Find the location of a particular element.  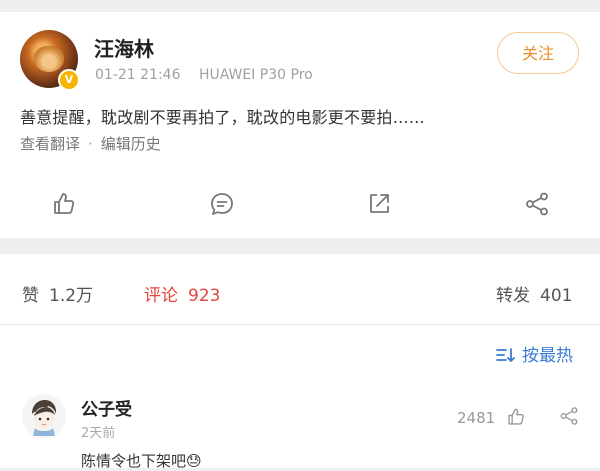

reposts-stat: 转发 401 is located at coordinates (534, 293).